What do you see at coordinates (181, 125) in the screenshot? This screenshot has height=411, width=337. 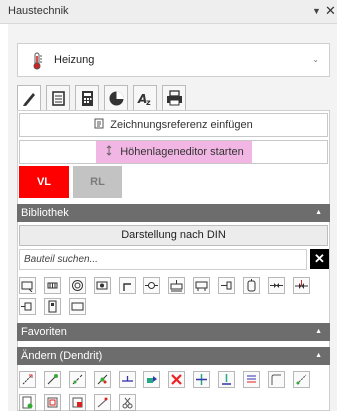 I see `insert-reference-label: Zeichnungsreferenz einfügen` at bounding box center [181, 125].